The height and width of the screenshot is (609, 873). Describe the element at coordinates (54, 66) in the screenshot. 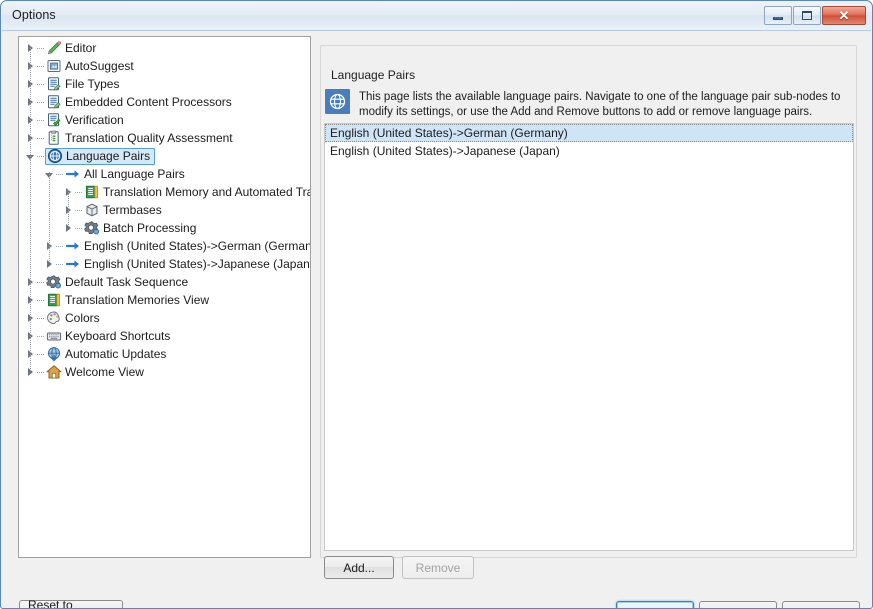

I see `autosuggest-icon` at that location.